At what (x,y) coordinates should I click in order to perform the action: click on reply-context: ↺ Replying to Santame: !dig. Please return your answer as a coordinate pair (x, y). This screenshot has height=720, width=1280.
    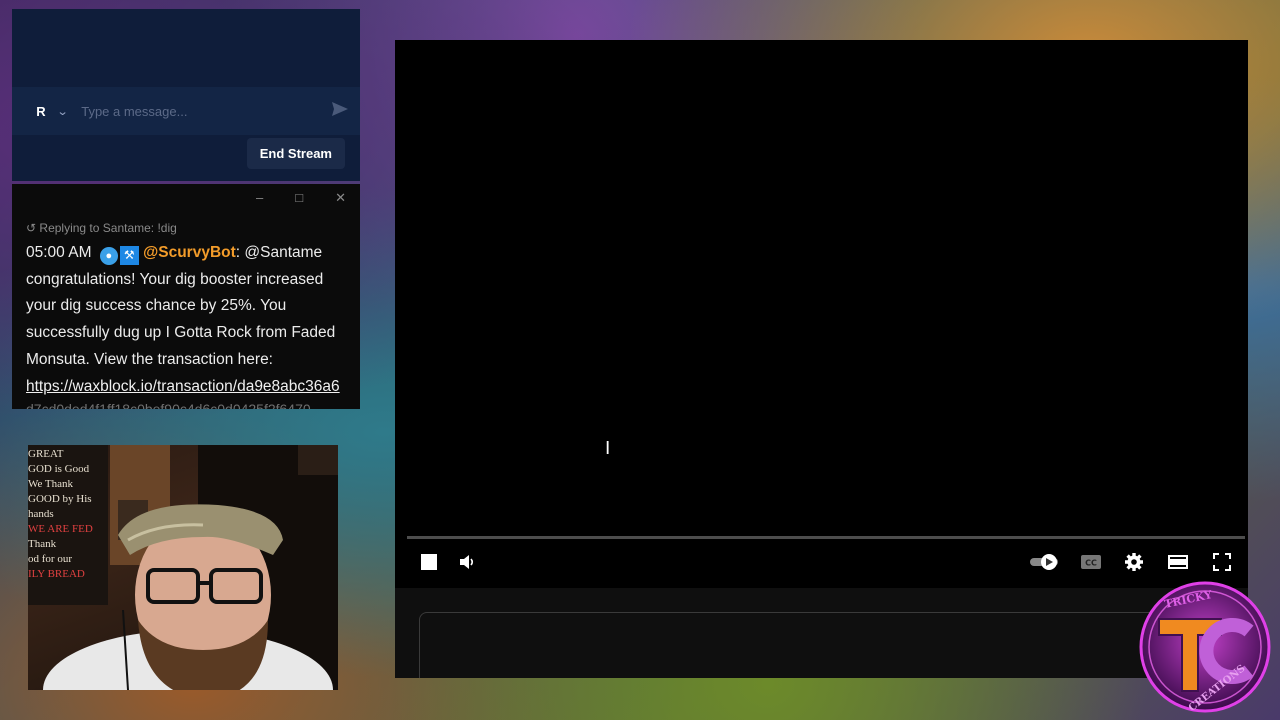
    Looking at the image, I should click on (101, 228).